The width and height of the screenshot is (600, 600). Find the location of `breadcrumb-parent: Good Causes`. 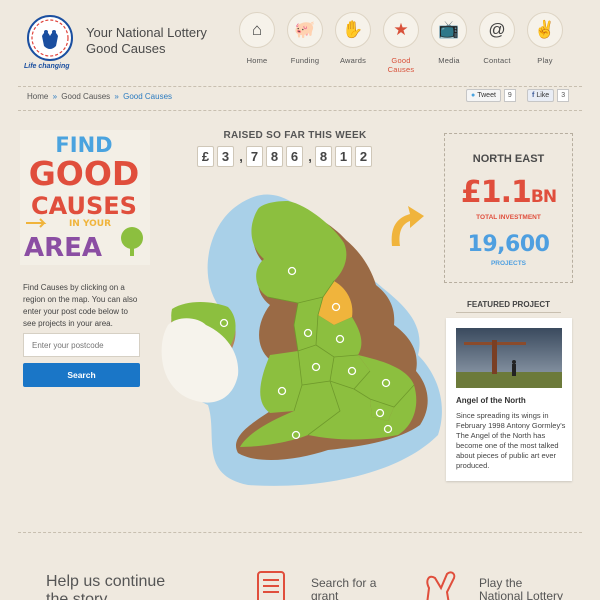

breadcrumb-parent: Good Causes is located at coordinates (85, 96).